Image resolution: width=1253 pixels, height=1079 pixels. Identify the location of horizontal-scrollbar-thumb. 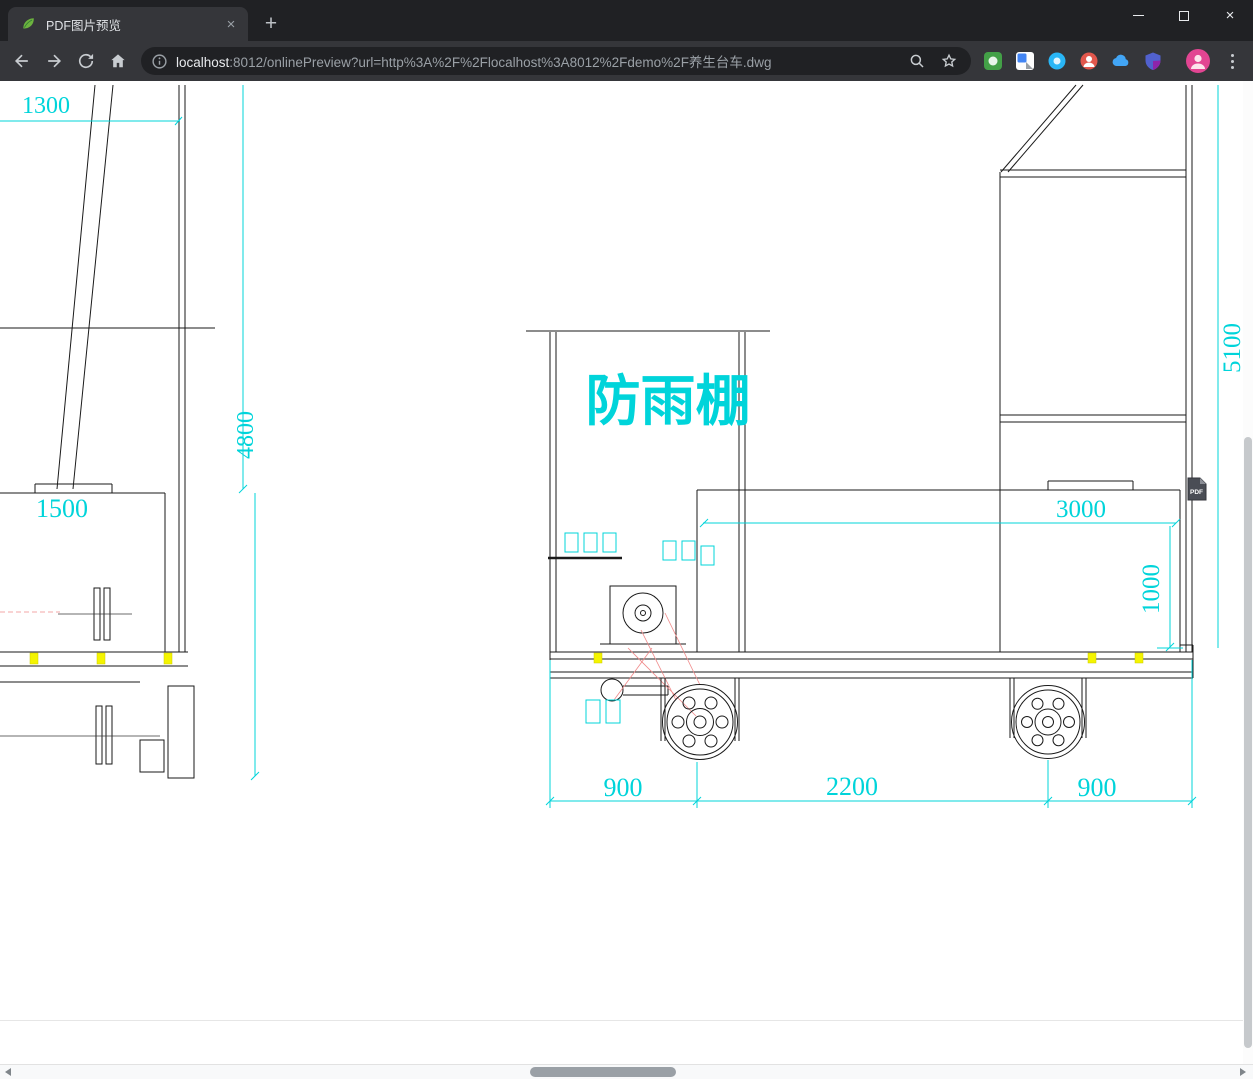
(603, 1072).